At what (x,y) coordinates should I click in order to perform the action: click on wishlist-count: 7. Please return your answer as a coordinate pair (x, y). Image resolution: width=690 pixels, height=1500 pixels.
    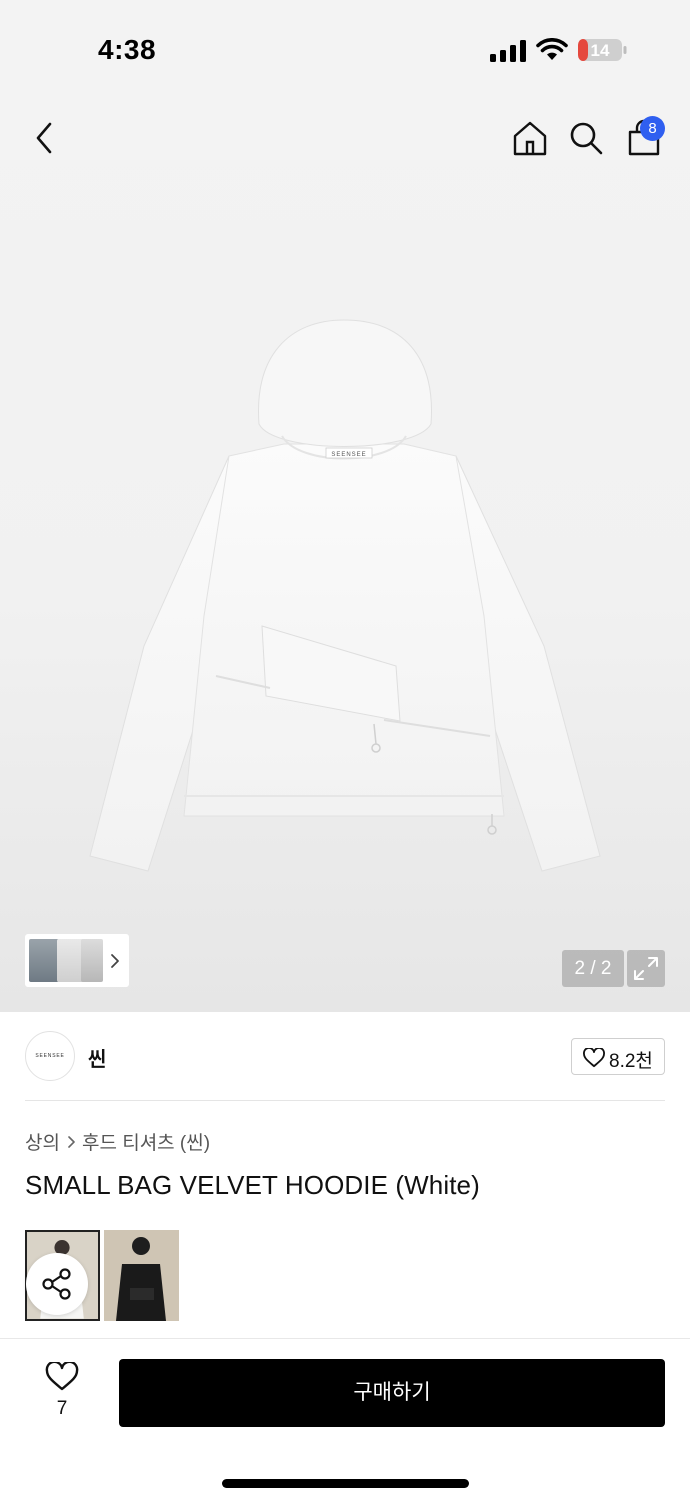
    Looking at the image, I should click on (62, 1408).